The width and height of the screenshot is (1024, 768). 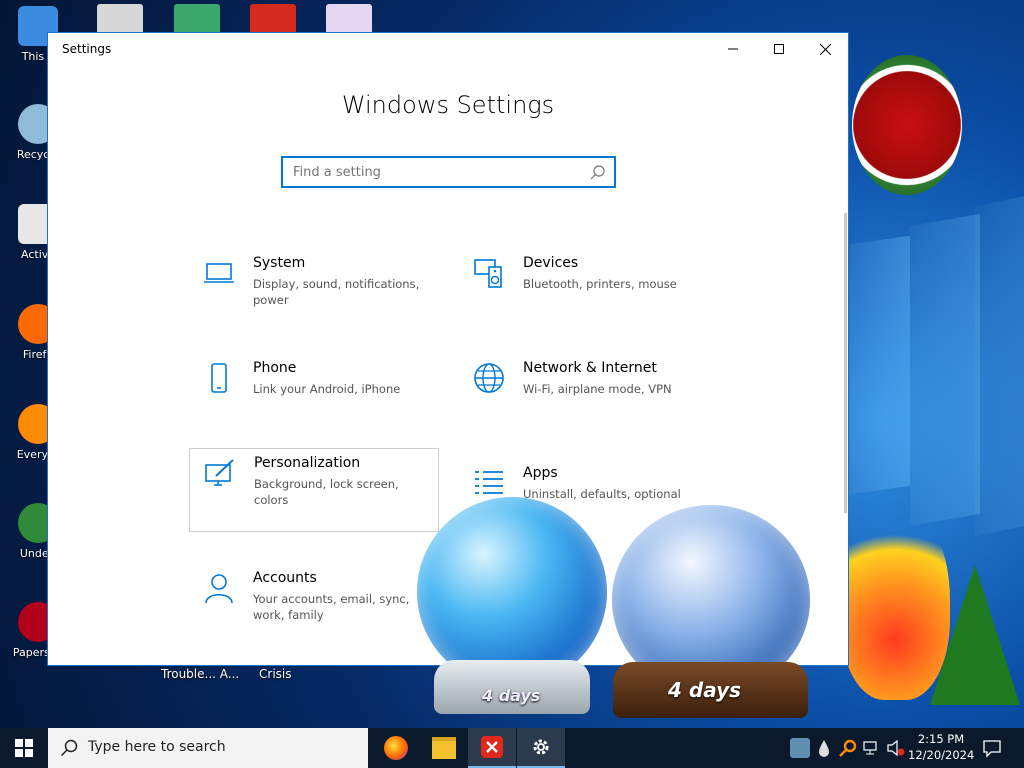 I want to click on tile-name: Phone, so click(x=275, y=368).